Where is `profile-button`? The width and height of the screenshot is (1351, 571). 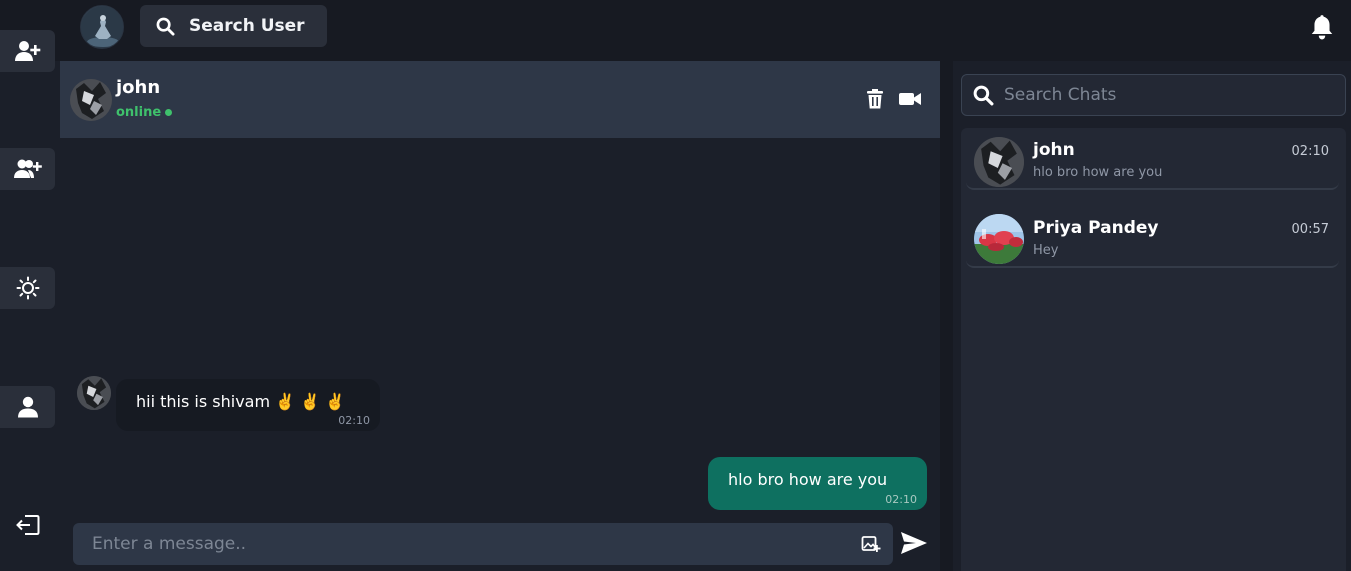 profile-button is located at coordinates (27, 407).